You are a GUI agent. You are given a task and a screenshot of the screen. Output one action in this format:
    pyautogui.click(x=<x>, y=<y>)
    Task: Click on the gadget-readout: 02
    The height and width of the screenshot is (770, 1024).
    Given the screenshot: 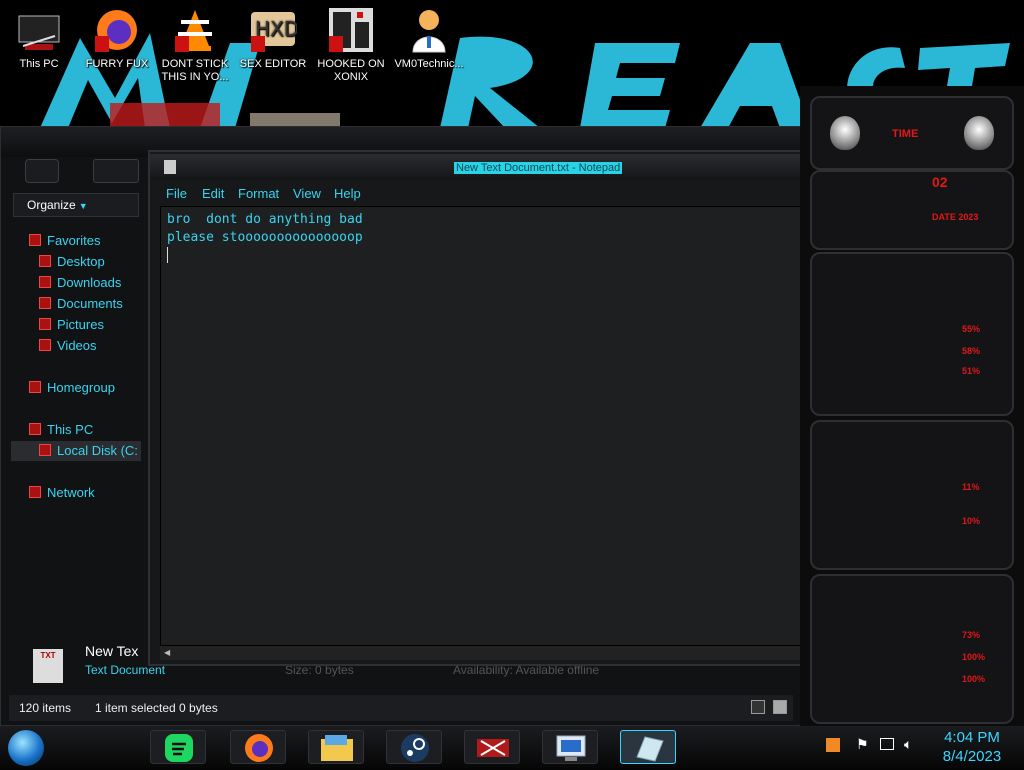 What is the action you would take?
    pyautogui.click(x=940, y=182)
    